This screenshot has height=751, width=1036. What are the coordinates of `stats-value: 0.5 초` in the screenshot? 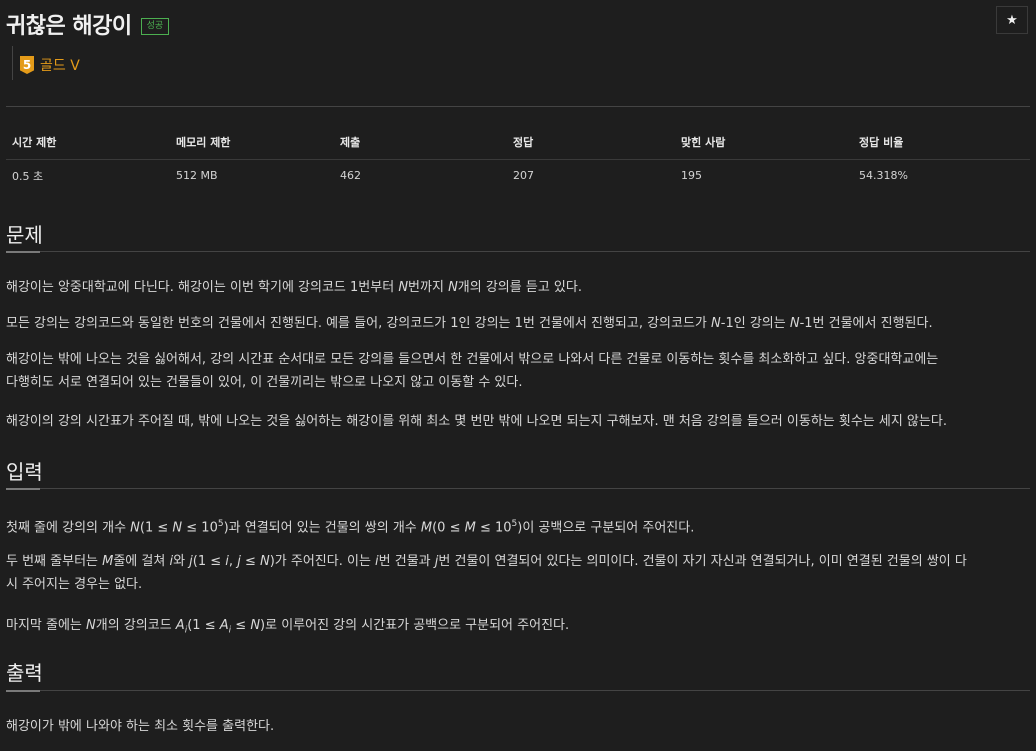 It's located at (28, 176).